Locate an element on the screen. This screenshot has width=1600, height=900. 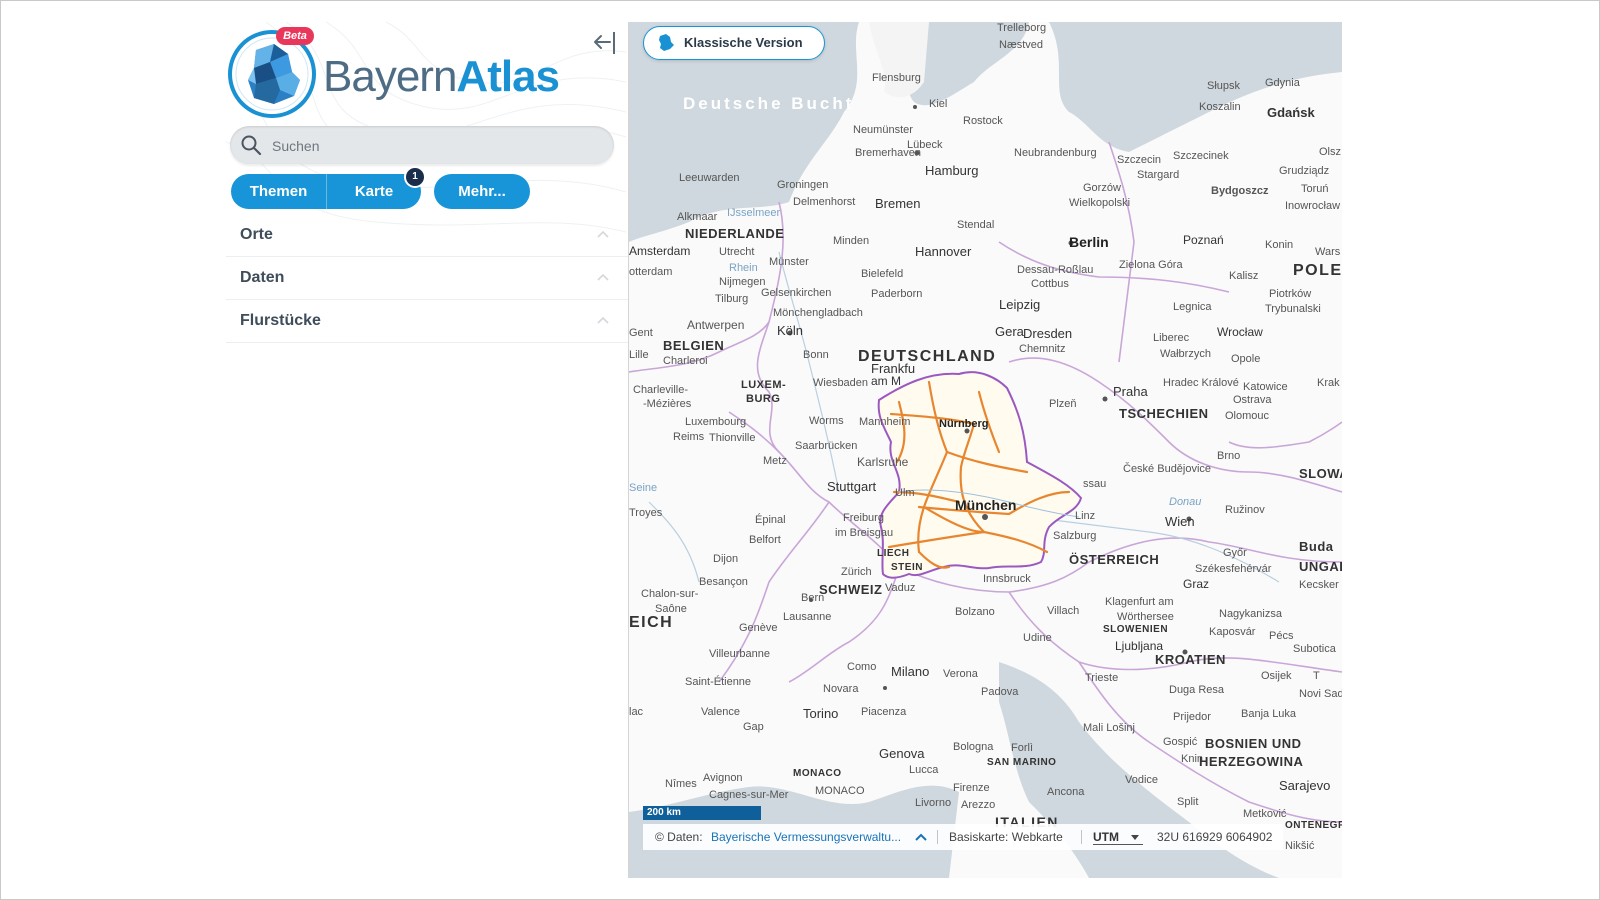
map-label-liberec: Liberec is located at coordinates (1171, 338).